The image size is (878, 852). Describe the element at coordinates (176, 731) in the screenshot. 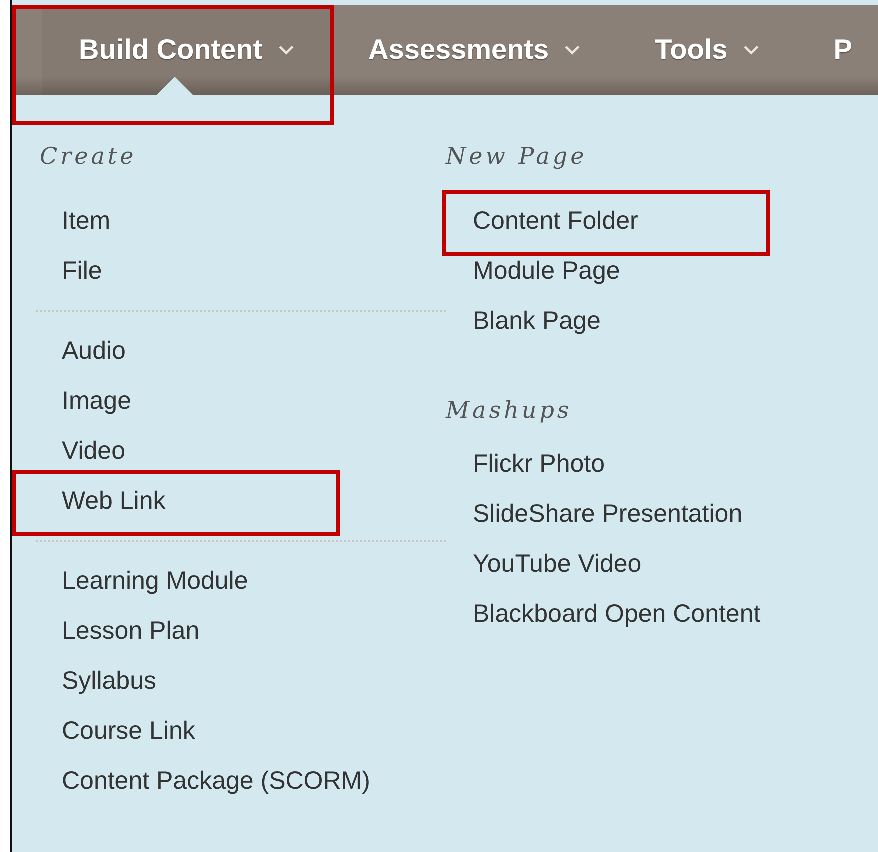

I see `menu-item: Course Link` at that location.